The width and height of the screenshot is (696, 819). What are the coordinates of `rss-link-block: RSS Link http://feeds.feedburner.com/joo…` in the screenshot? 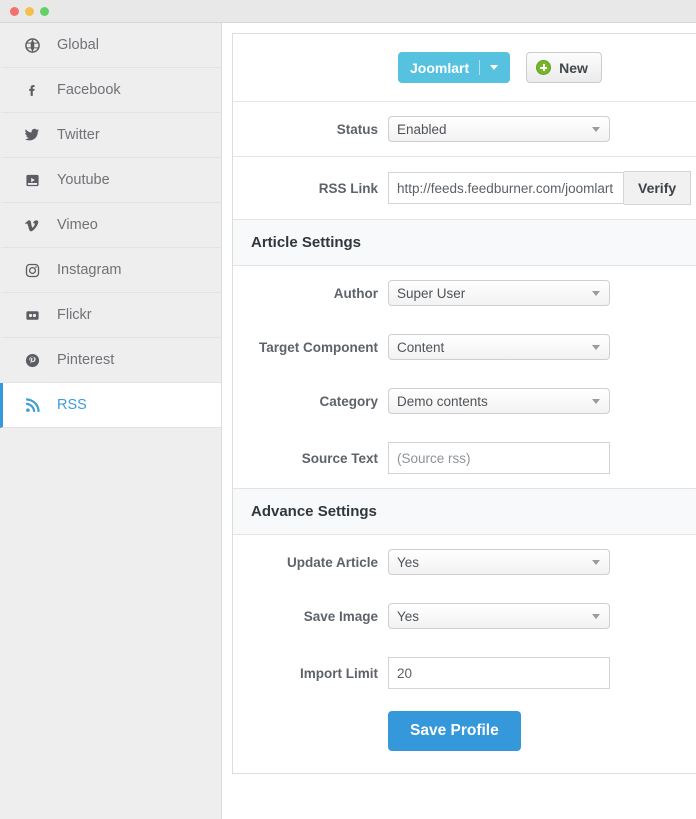 It's located at (464, 188).